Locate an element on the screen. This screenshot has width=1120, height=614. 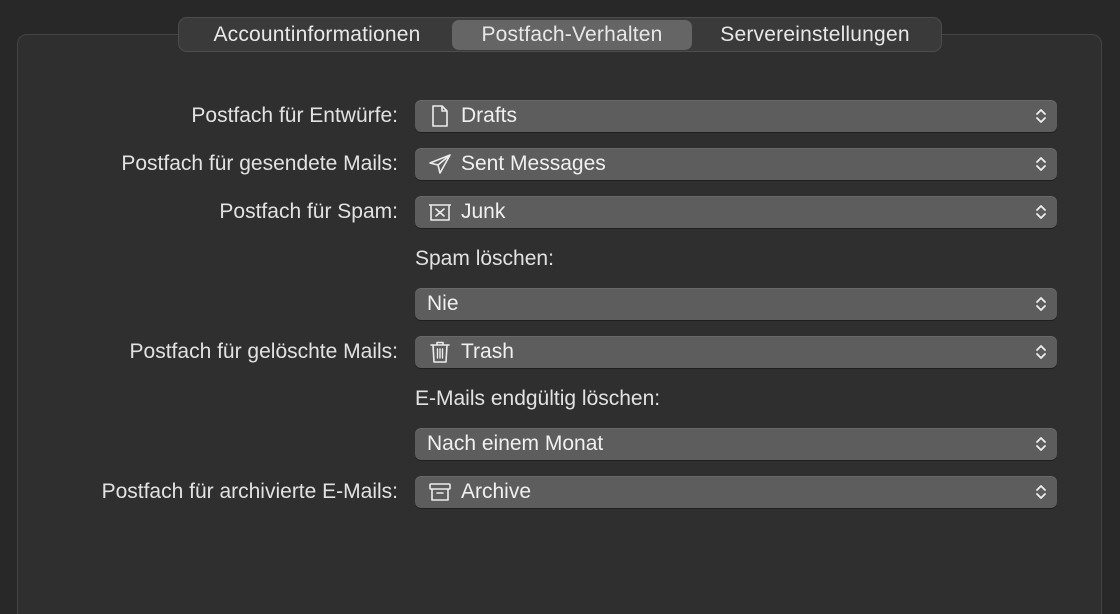
drafts-mailbox-row: Postfach für Entwürfe: Drafts is located at coordinates (560, 116).